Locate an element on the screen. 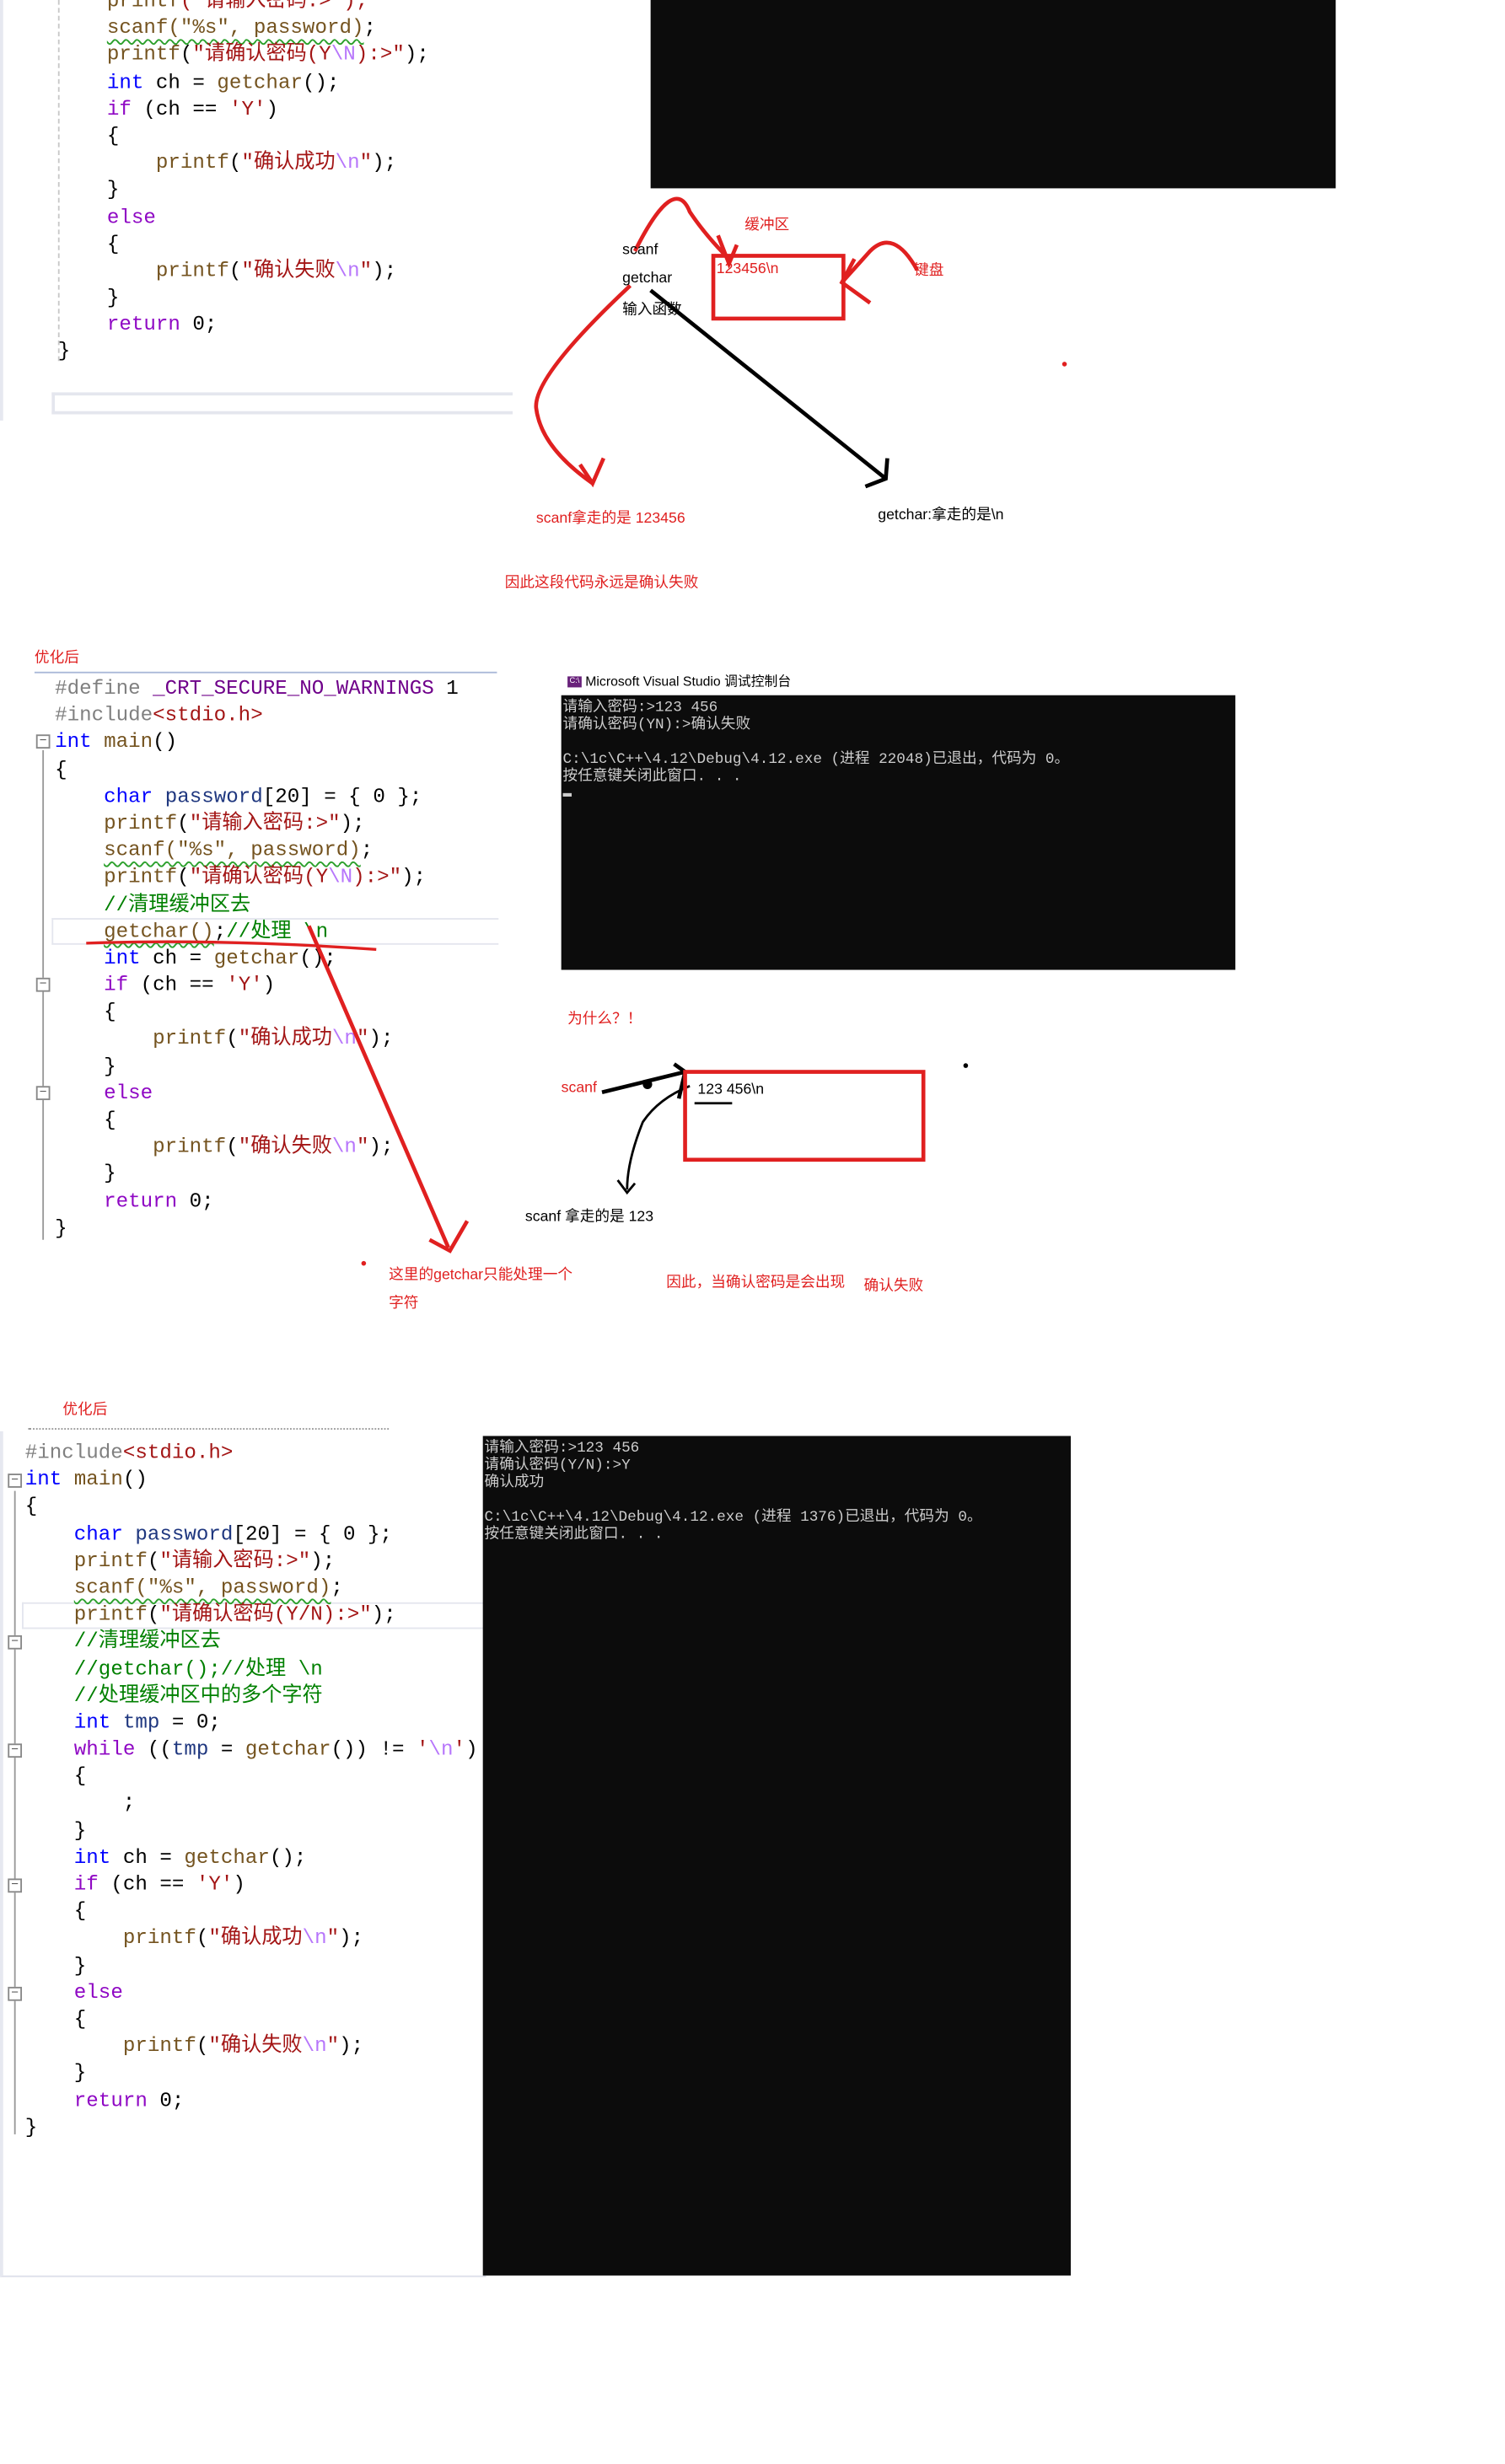 The image size is (1505, 2464). code-line: #include<stdio.h> is located at coordinates (252, 1452).